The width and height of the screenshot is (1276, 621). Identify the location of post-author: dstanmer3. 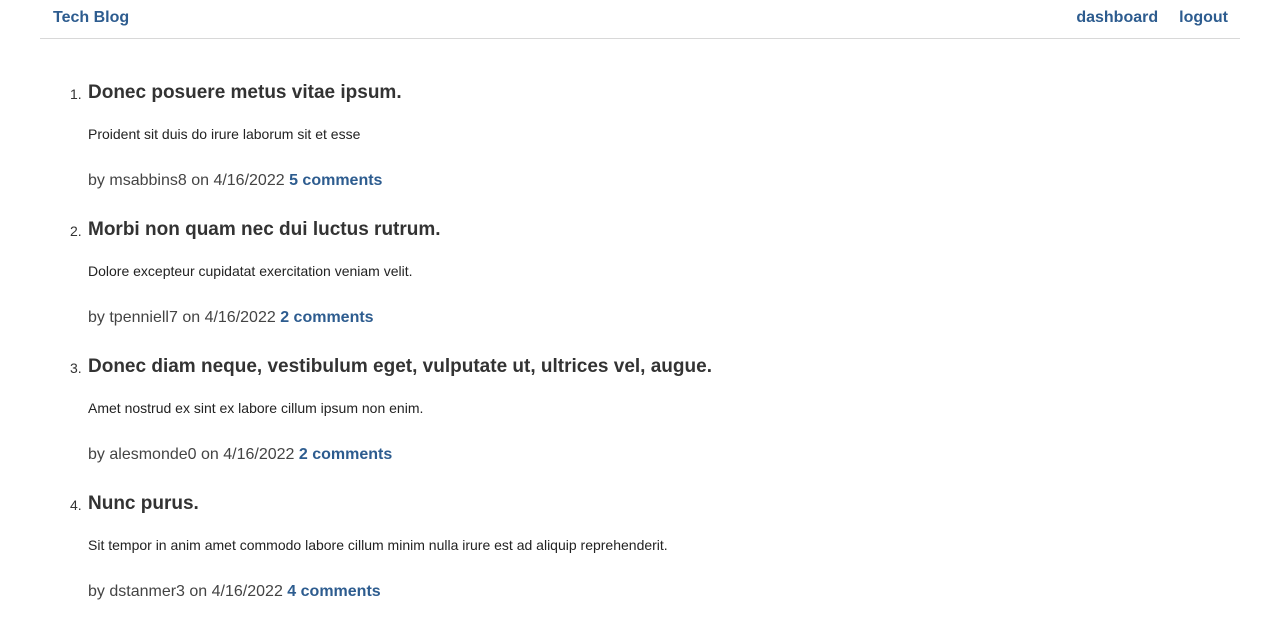
(147, 591).